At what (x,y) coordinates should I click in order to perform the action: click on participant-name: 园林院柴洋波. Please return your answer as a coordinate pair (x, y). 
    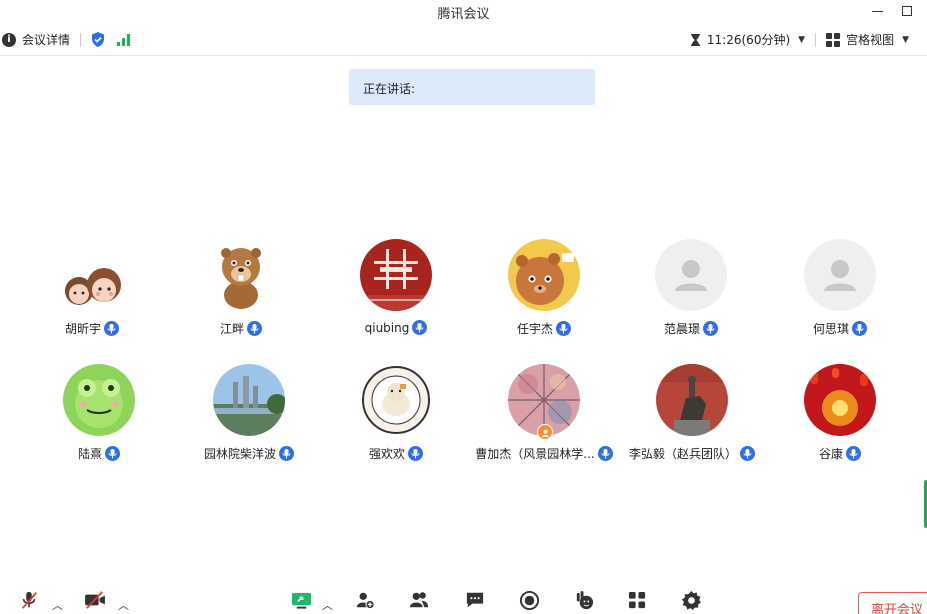
    Looking at the image, I should click on (239, 454).